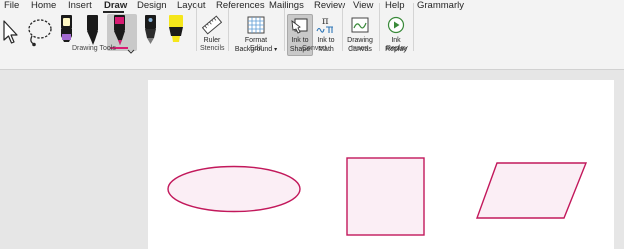 The image size is (624, 249). Describe the element at coordinates (326, 40) in the screenshot. I see `ink-to-math-label-line1: Ink to` at that location.